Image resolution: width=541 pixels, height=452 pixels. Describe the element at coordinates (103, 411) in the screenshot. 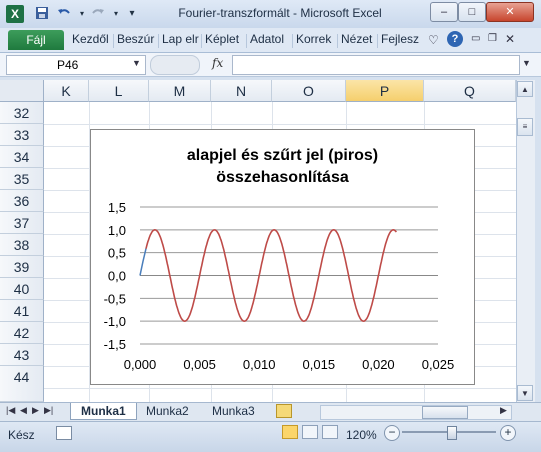

I see `sheet-tab-munka1: Munka1` at that location.